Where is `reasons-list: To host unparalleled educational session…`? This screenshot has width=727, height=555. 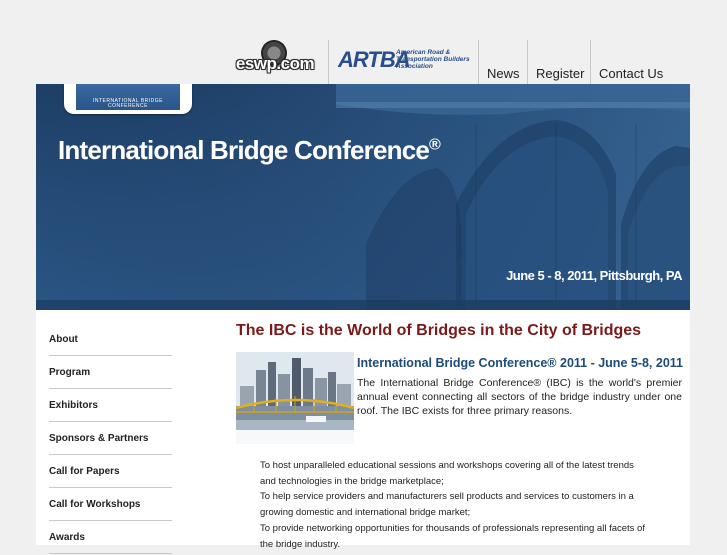 reasons-list: To host unparalleled educational session… is located at coordinates (460, 505).